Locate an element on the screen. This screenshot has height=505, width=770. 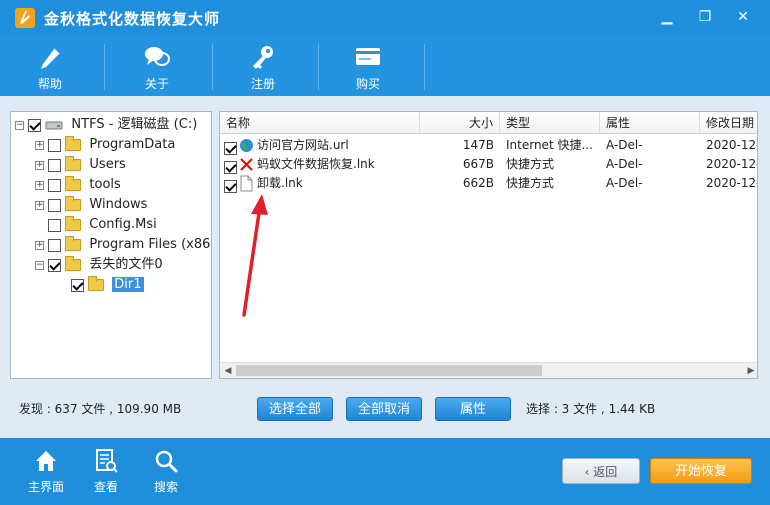
scrollbar-thumb is located at coordinates (389, 370).